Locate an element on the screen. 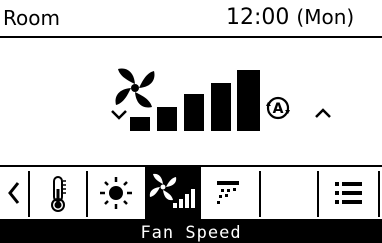 The width and height of the screenshot is (382, 243). clock: 12:00 (Mon) is located at coordinates (290, 17).